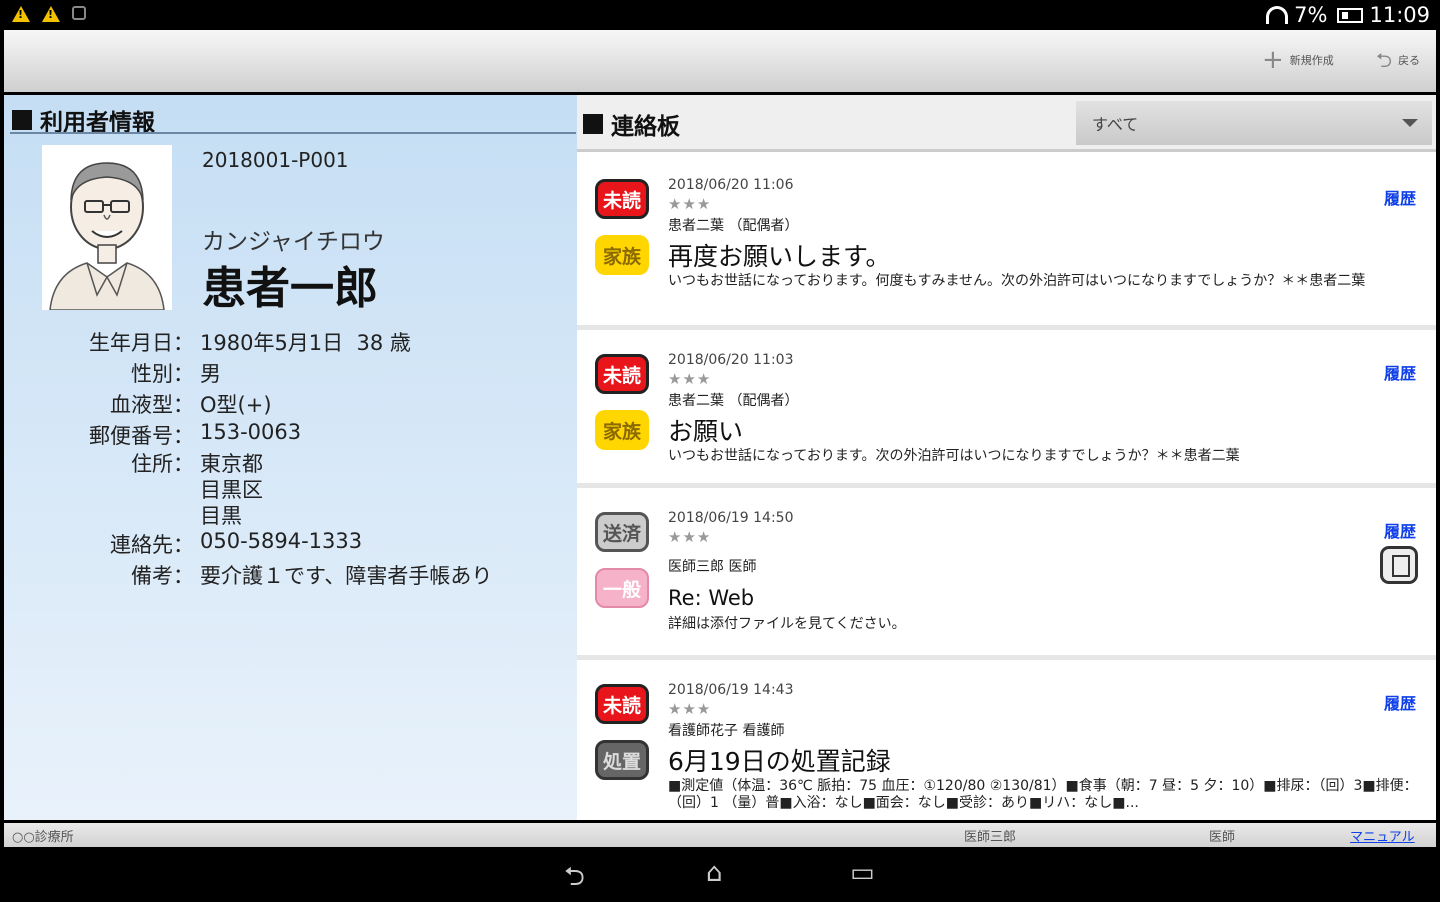 The width and height of the screenshot is (1440, 902). I want to click on nav-home-icon: ⌂, so click(714, 873).